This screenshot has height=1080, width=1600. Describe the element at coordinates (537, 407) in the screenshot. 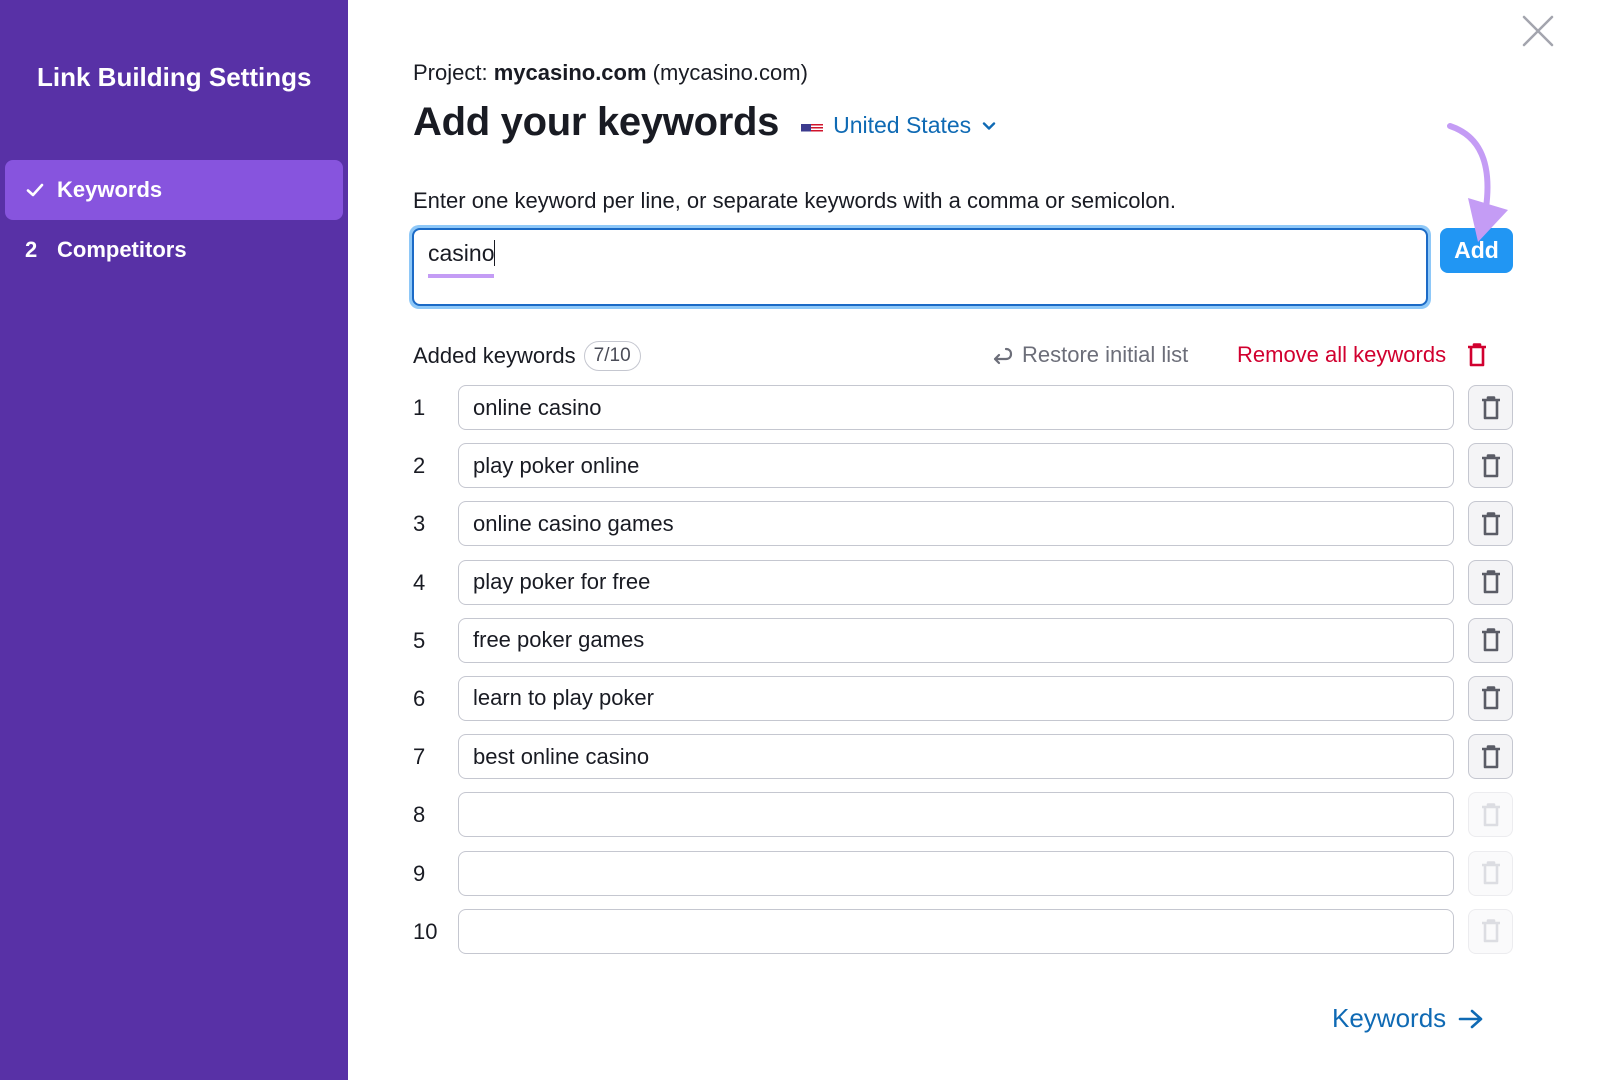

I see `keyword-field-value: online casino` at that location.